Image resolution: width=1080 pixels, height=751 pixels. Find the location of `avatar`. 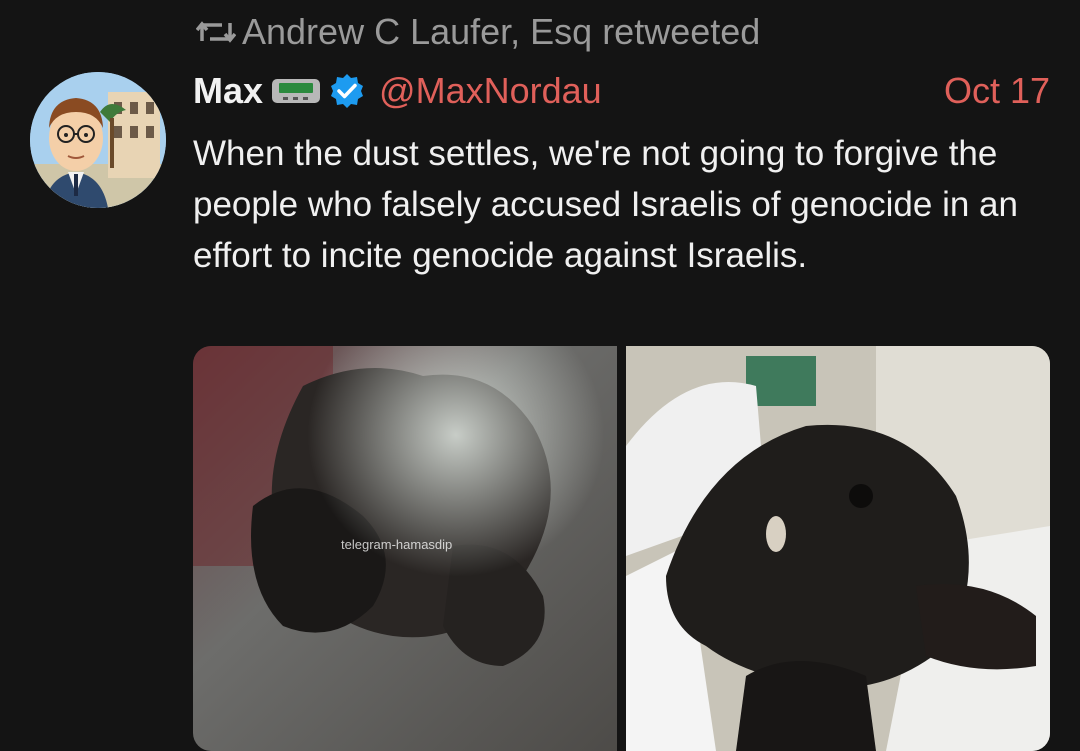

avatar is located at coordinates (98, 140).